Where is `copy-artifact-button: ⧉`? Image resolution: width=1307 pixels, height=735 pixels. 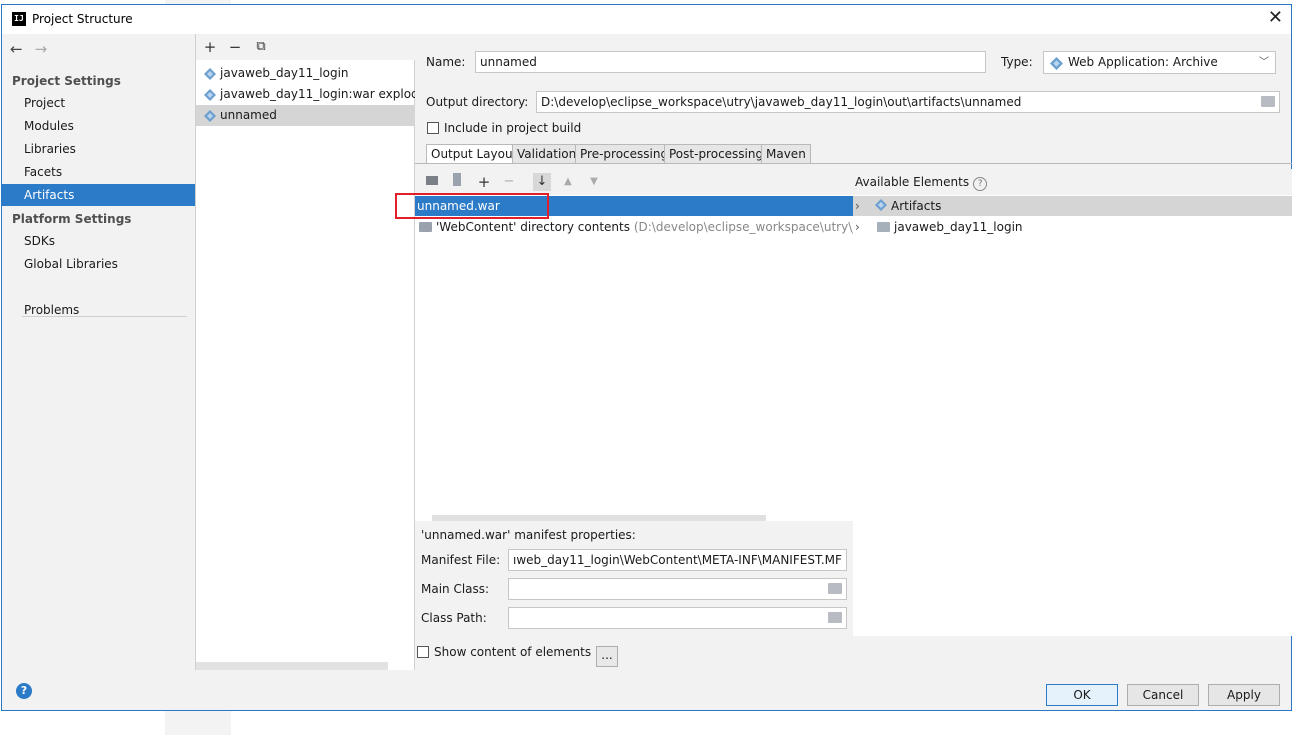 copy-artifact-button: ⧉ is located at coordinates (261, 47).